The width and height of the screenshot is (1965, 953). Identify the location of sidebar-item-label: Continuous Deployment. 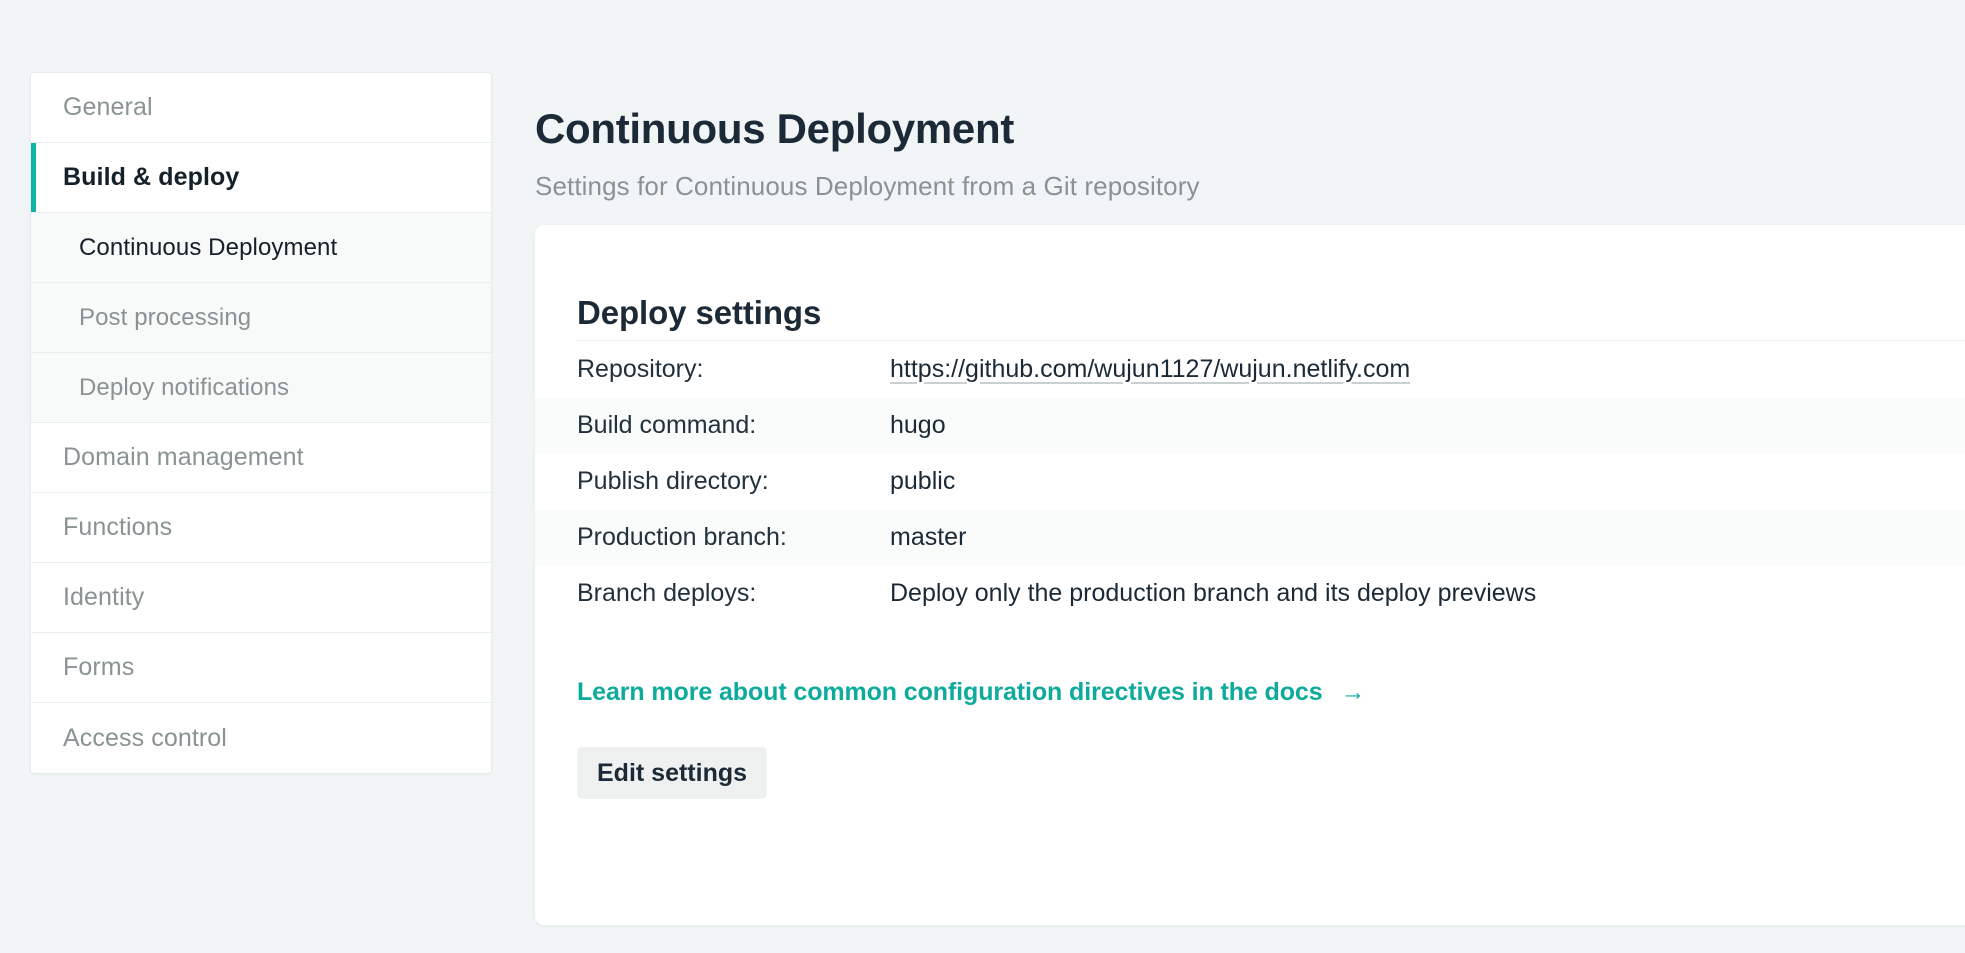
(208, 247).